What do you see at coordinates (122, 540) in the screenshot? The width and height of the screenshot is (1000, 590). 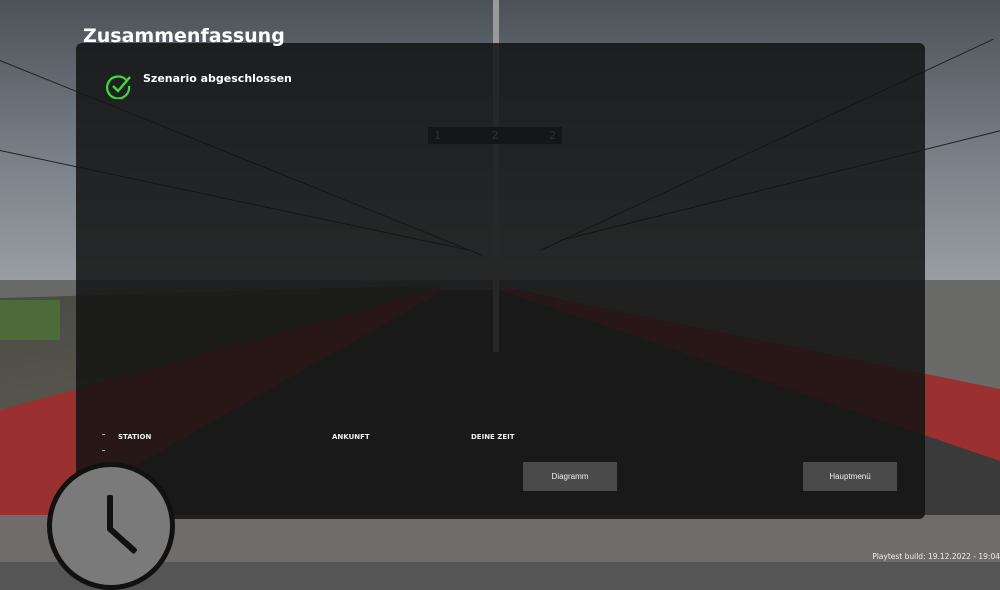 I see `clock-minute-hand` at bounding box center [122, 540].